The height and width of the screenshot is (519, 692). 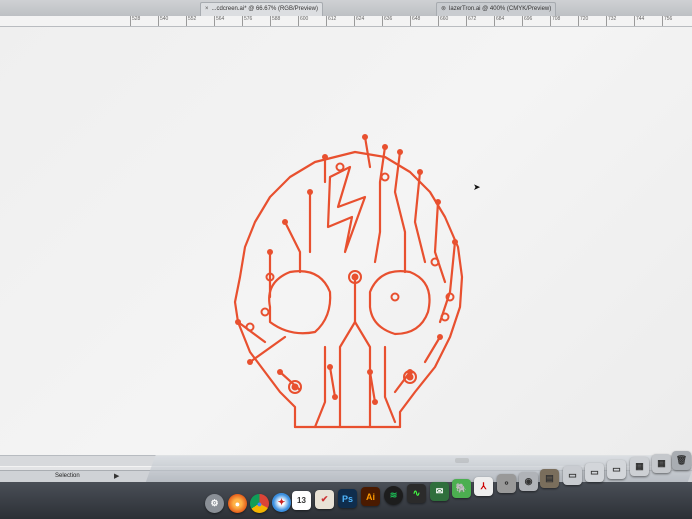 I want to click on activity-monitor-icon: ∿, so click(x=416, y=493).